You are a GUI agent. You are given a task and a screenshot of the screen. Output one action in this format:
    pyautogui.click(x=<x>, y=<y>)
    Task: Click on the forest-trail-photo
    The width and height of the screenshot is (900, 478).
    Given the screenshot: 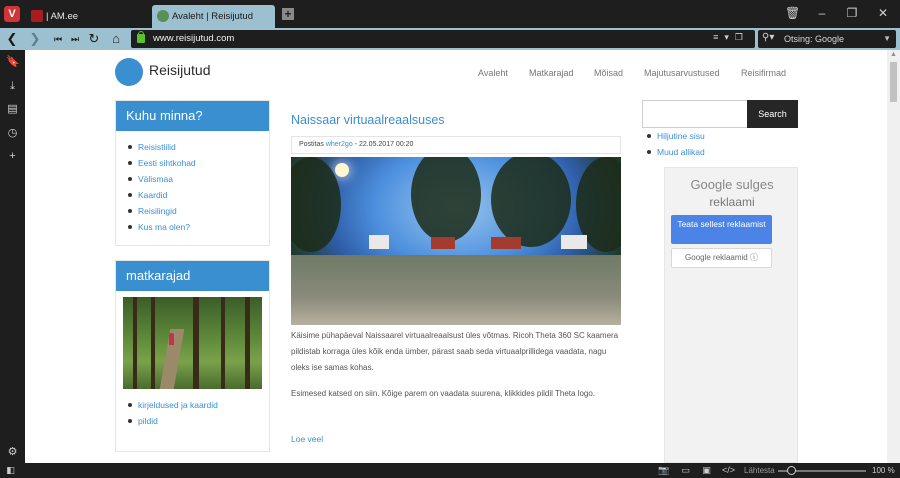 What is the action you would take?
    pyautogui.click(x=192, y=343)
    